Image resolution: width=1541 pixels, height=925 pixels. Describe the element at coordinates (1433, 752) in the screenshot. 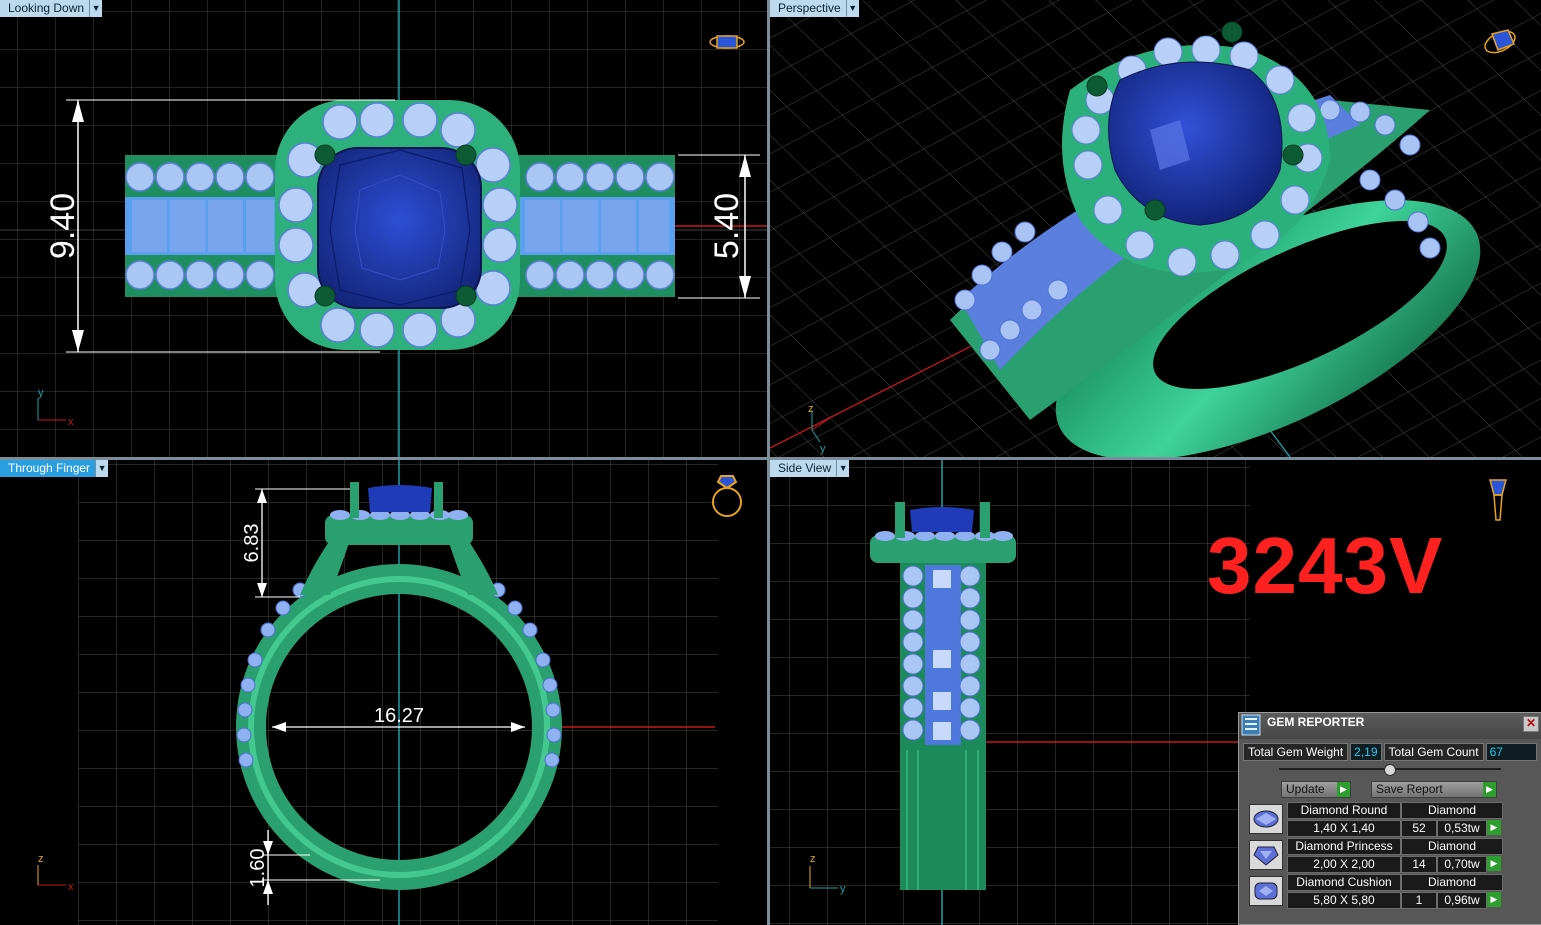

I see `total-gem-count-label: Total Gem Count` at that location.